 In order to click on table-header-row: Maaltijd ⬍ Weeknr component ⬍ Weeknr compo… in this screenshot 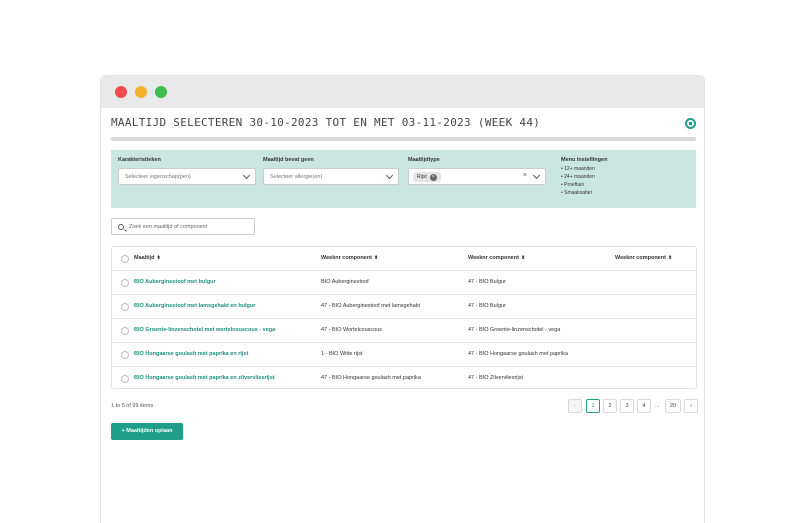, I will do `click(404, 259)`.